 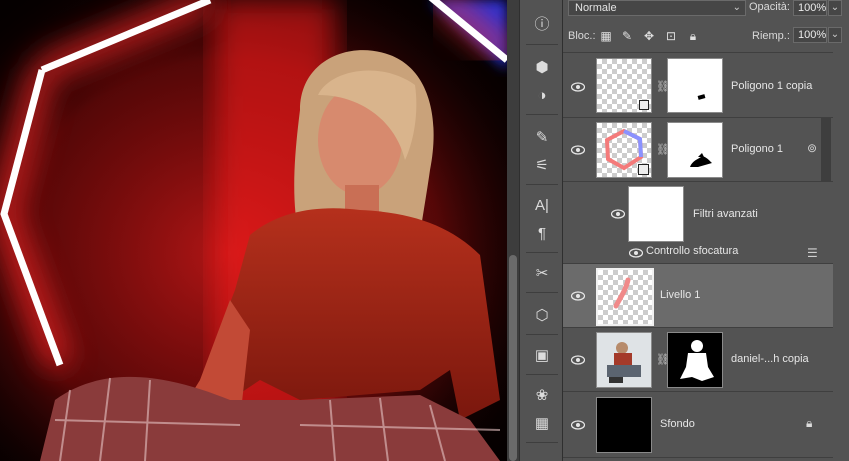 I want to click on blend-row: Normale ⌄ Opacità: 100% ⌄, so click(x=706, y=10).